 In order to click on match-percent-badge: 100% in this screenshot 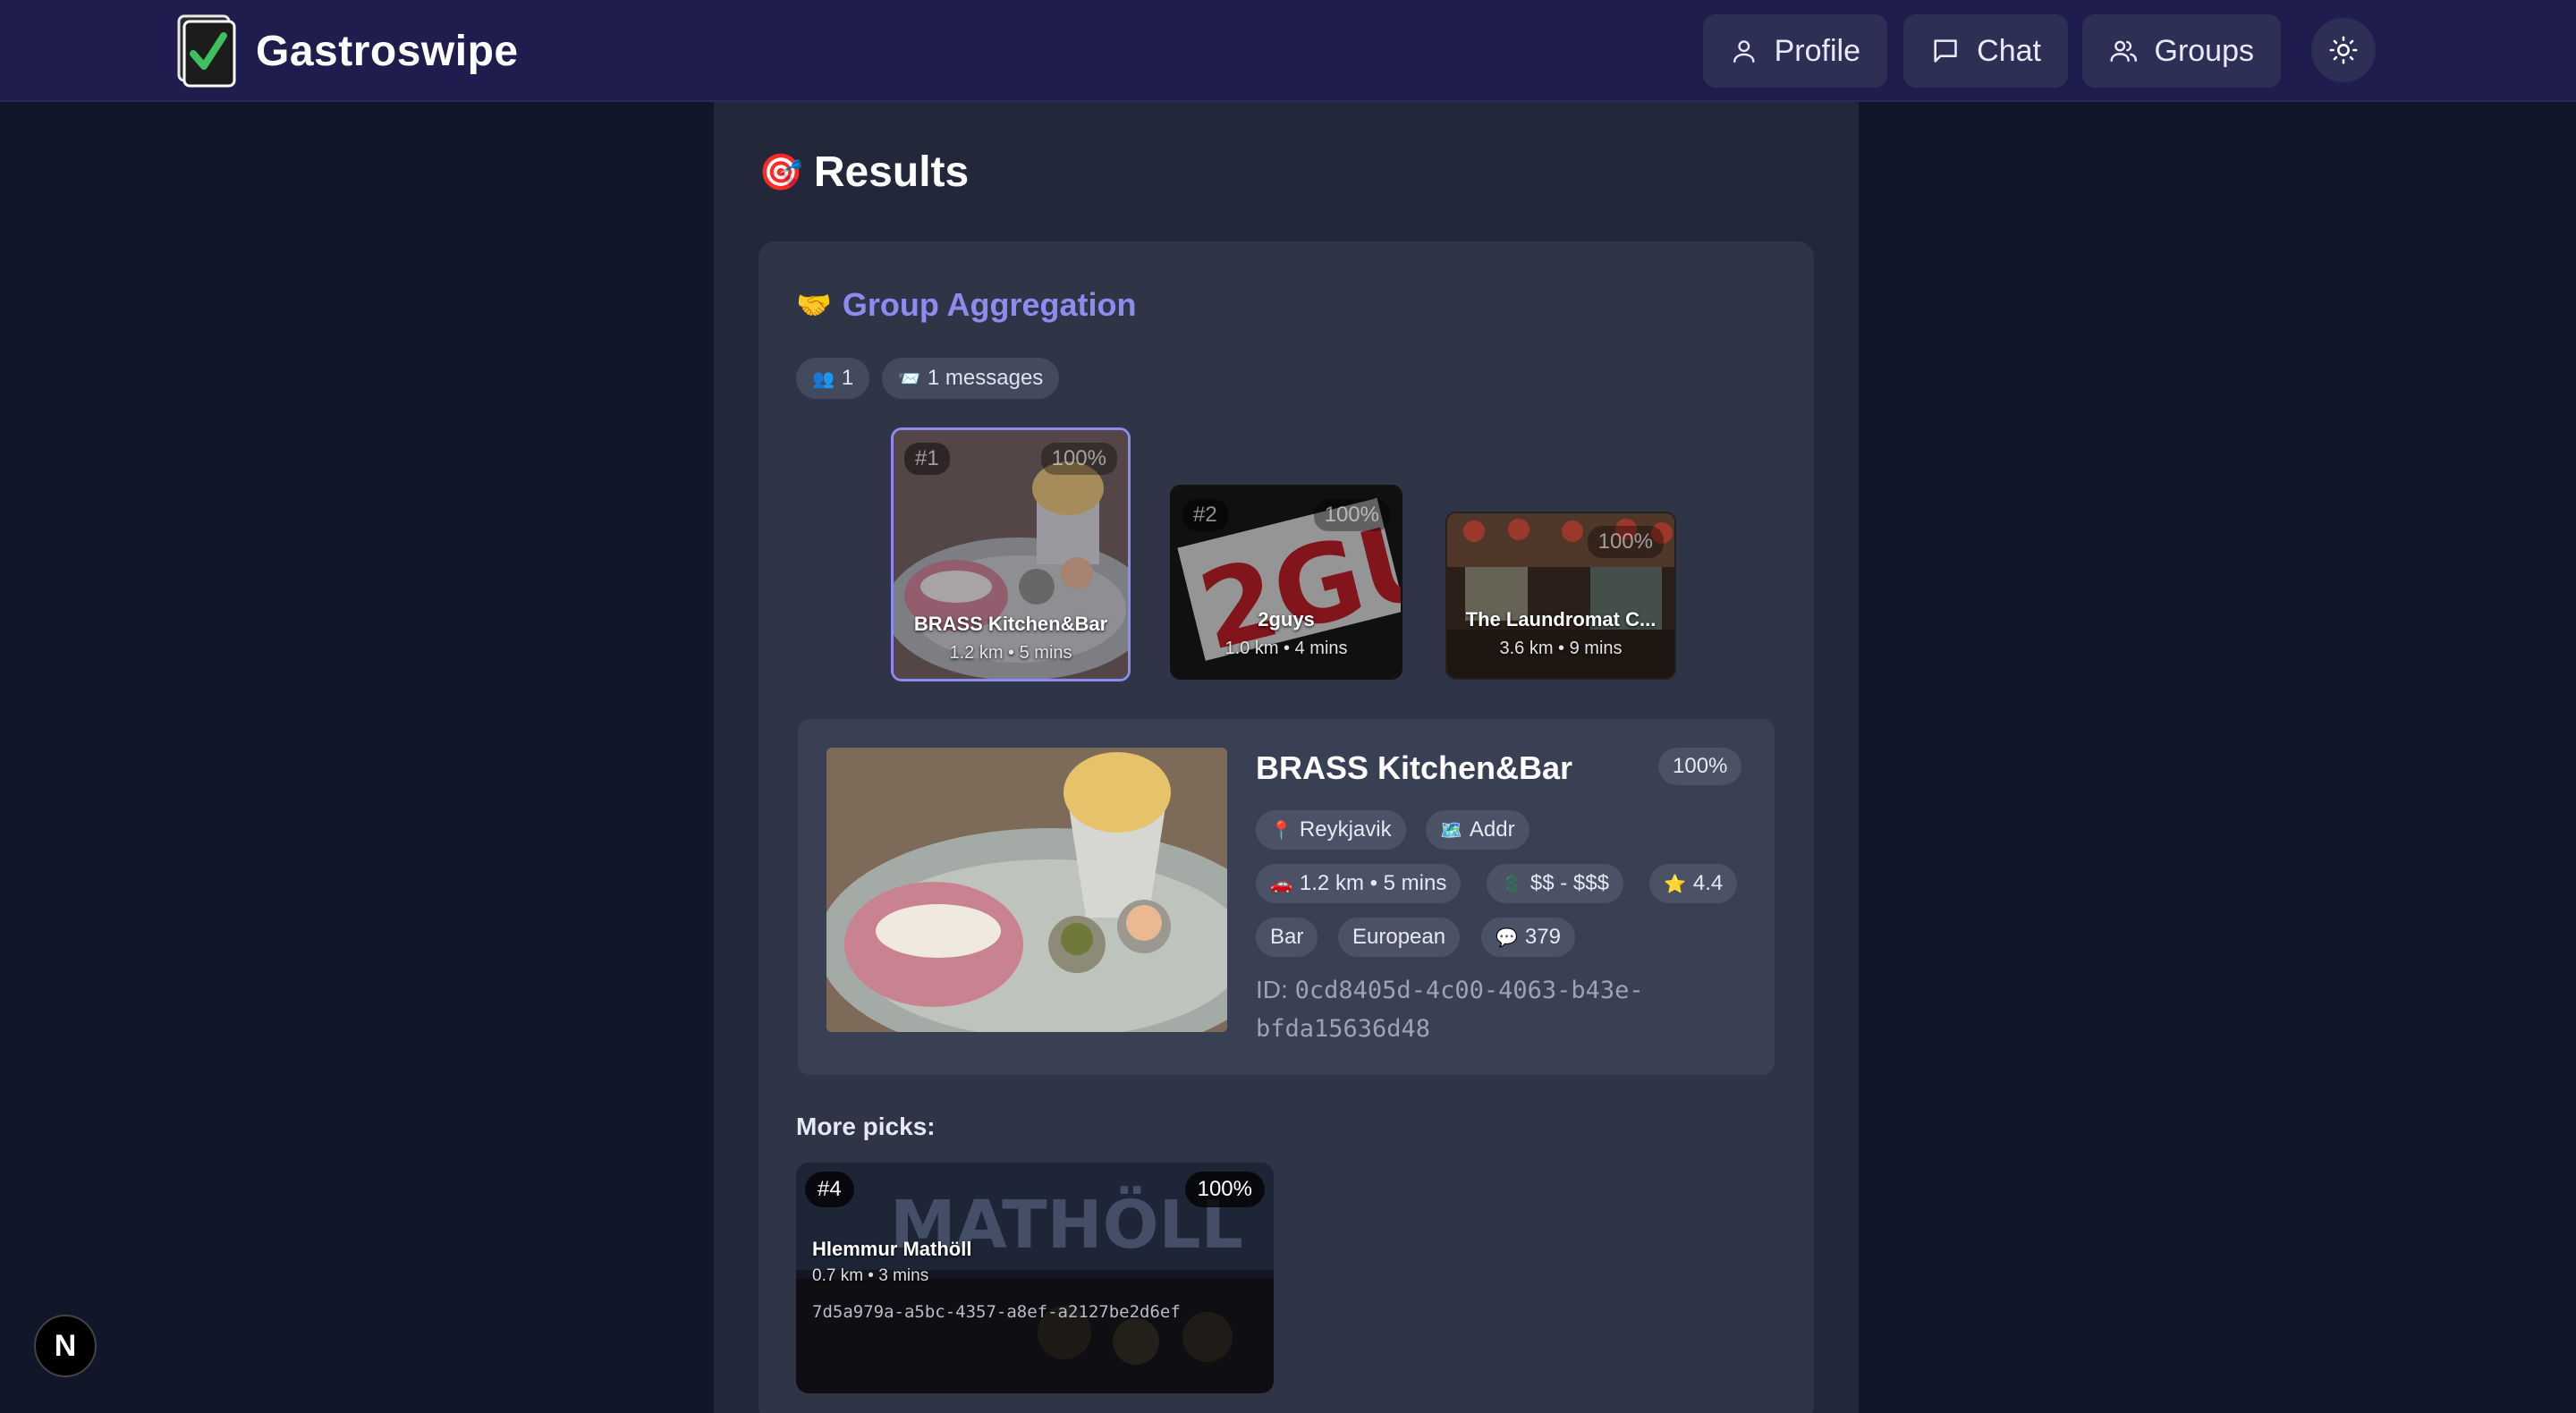, I will do `click(1700, 766)`.